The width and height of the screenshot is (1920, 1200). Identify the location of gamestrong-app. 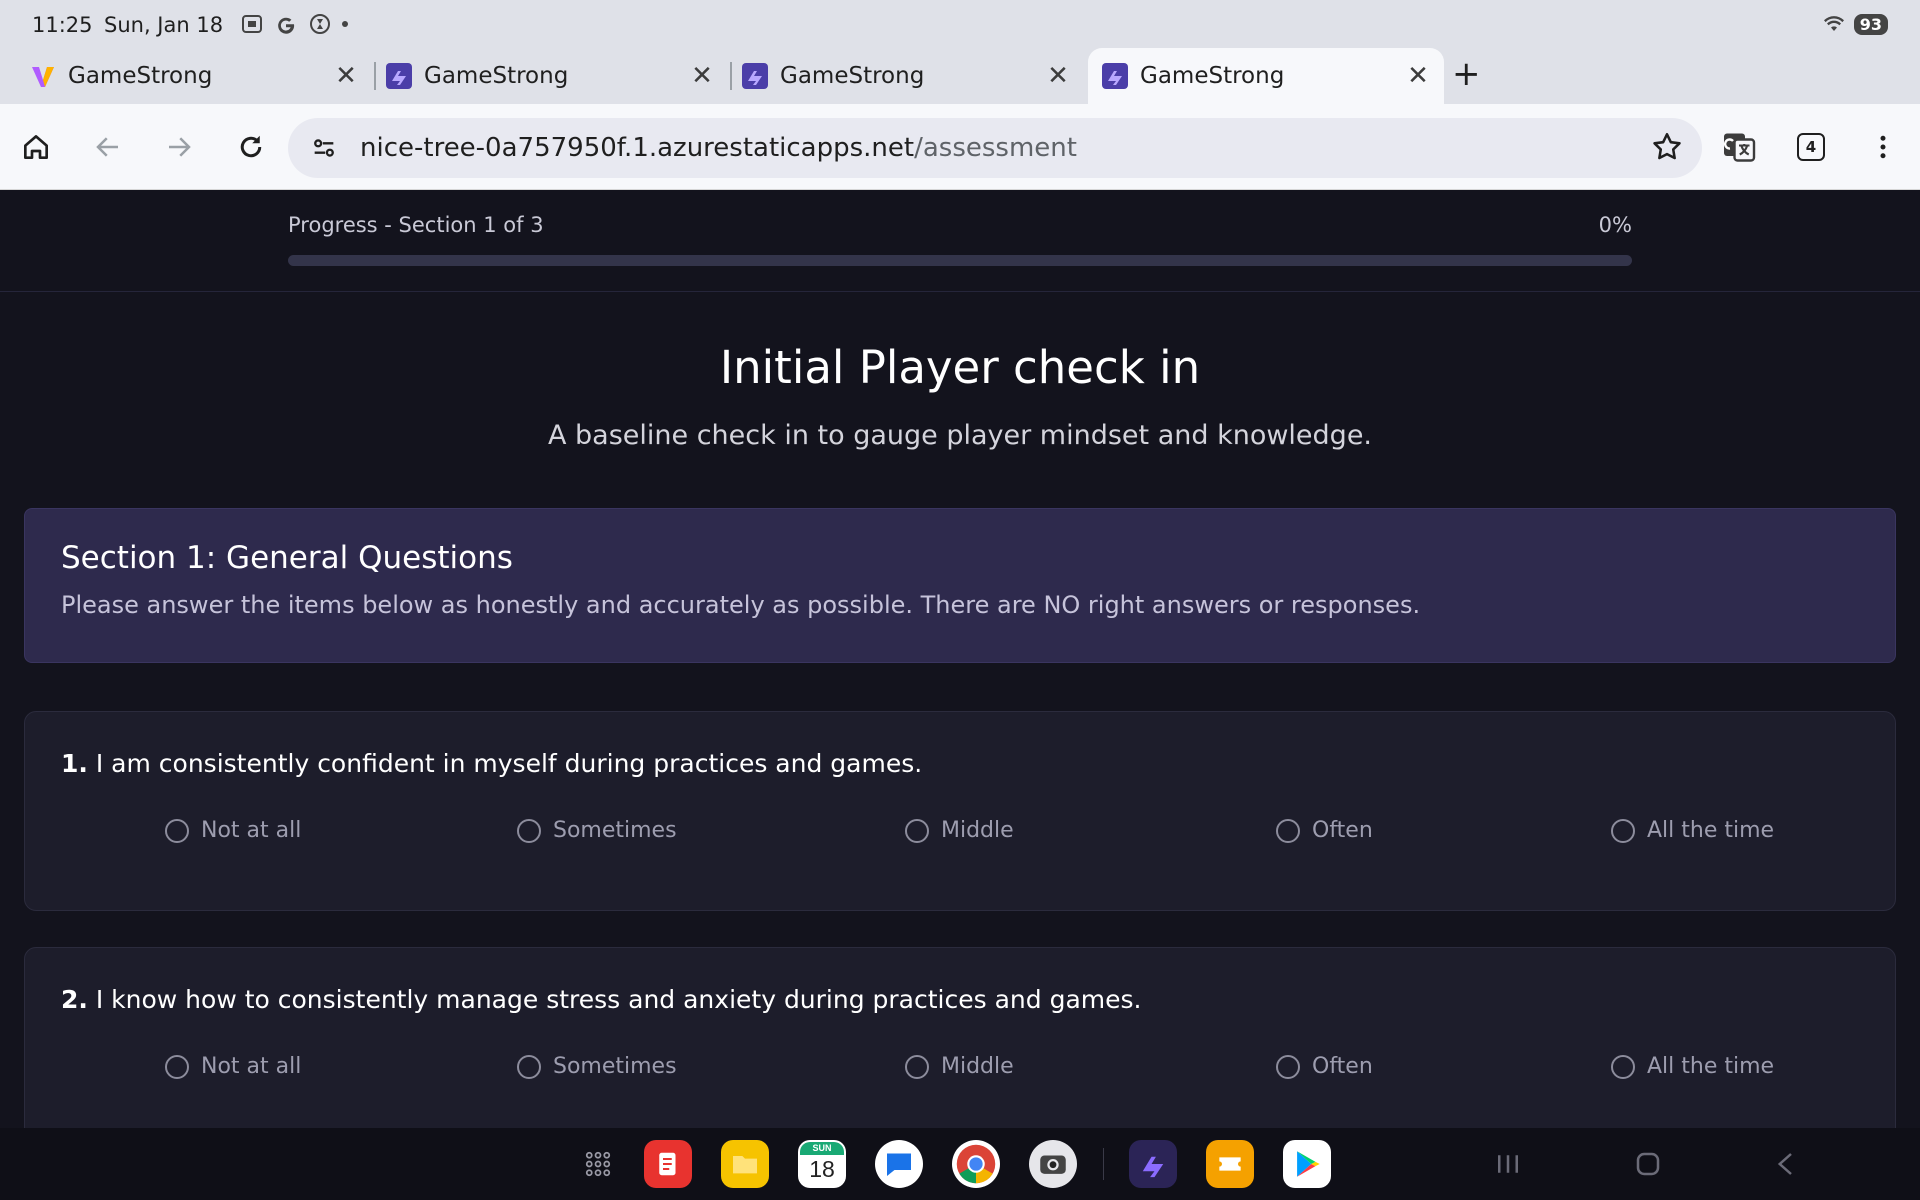
(1153, 1164).